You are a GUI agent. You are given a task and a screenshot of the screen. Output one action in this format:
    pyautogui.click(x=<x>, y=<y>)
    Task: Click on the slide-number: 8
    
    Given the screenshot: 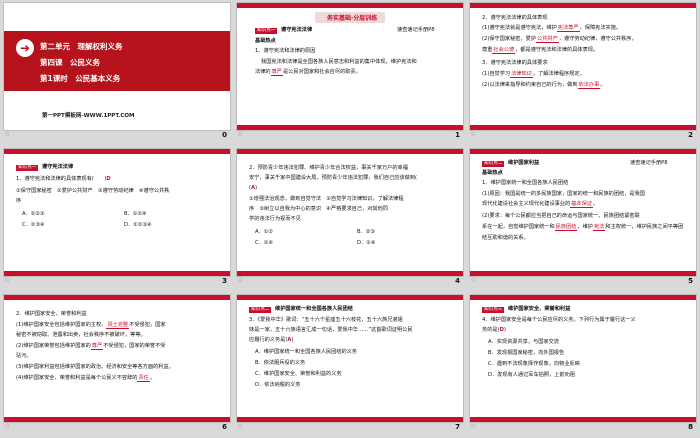 What is the action you would take?
    pyautogui.click(x=690, y=427)
    